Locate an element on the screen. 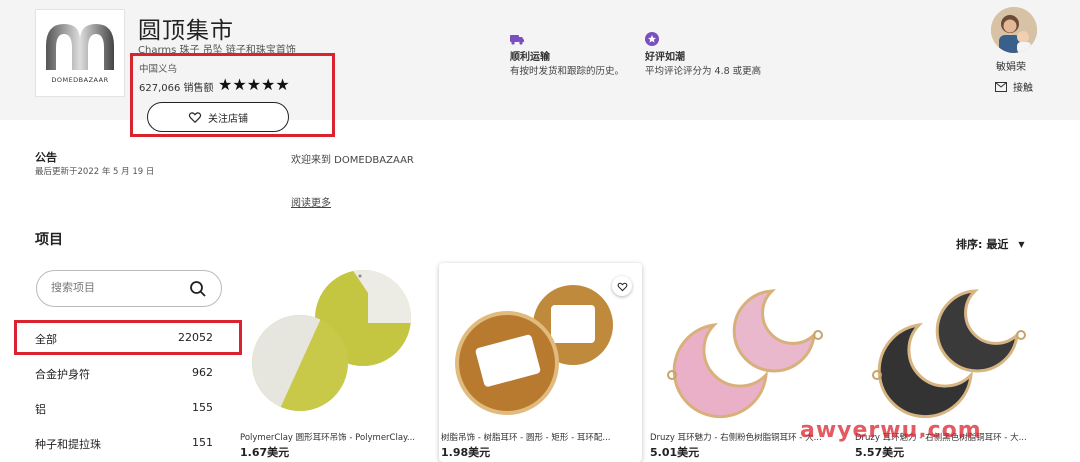 The height and width of the screenshot is (462, 1080). product-card: 树脂吊饰 - 树脂耳环 - 圆形 - 矩形 - 耳环配... 1.98美元 is located at coordinates (540, 362).